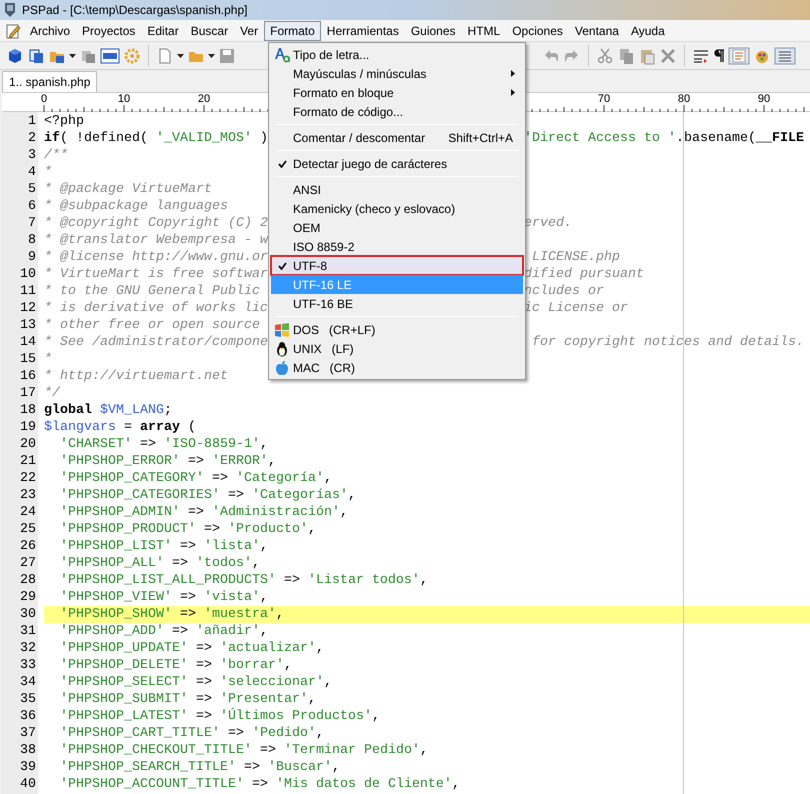  Describe the element at coordinates (397, 208) in the screenshot. I see `menu-item: Kamenicky (checo y eslovaco)` at that location.